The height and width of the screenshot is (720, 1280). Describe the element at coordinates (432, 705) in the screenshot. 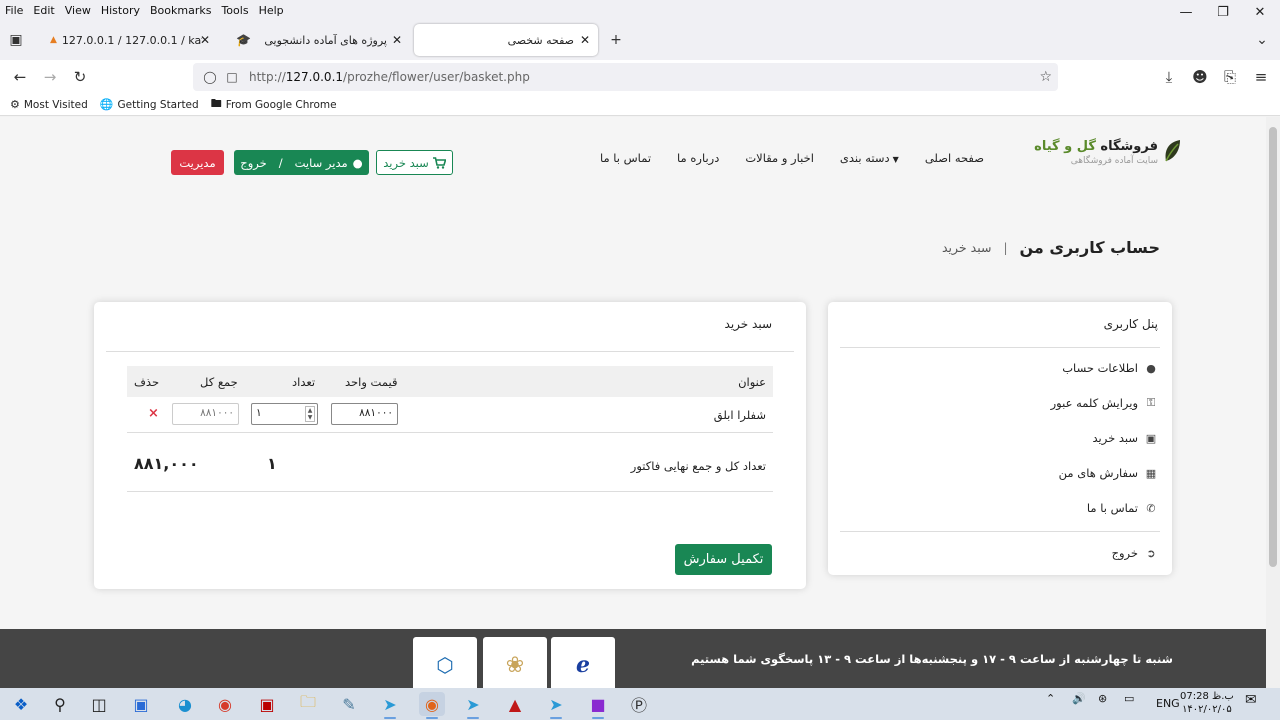

I see `firefox-icon: ◉` at that location.